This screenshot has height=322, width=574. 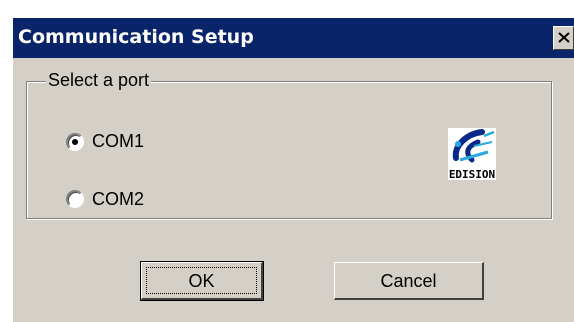 I want to click on focus-rectangle, so click(x=201, y=280).